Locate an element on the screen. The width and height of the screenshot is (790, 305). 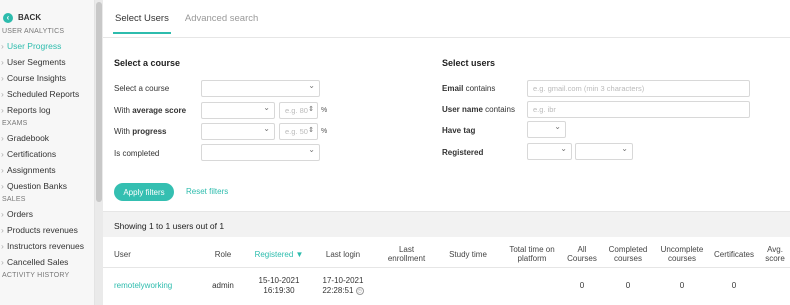
sidebar-item-user-segments: User Segments is located at coordinates (47, 62).